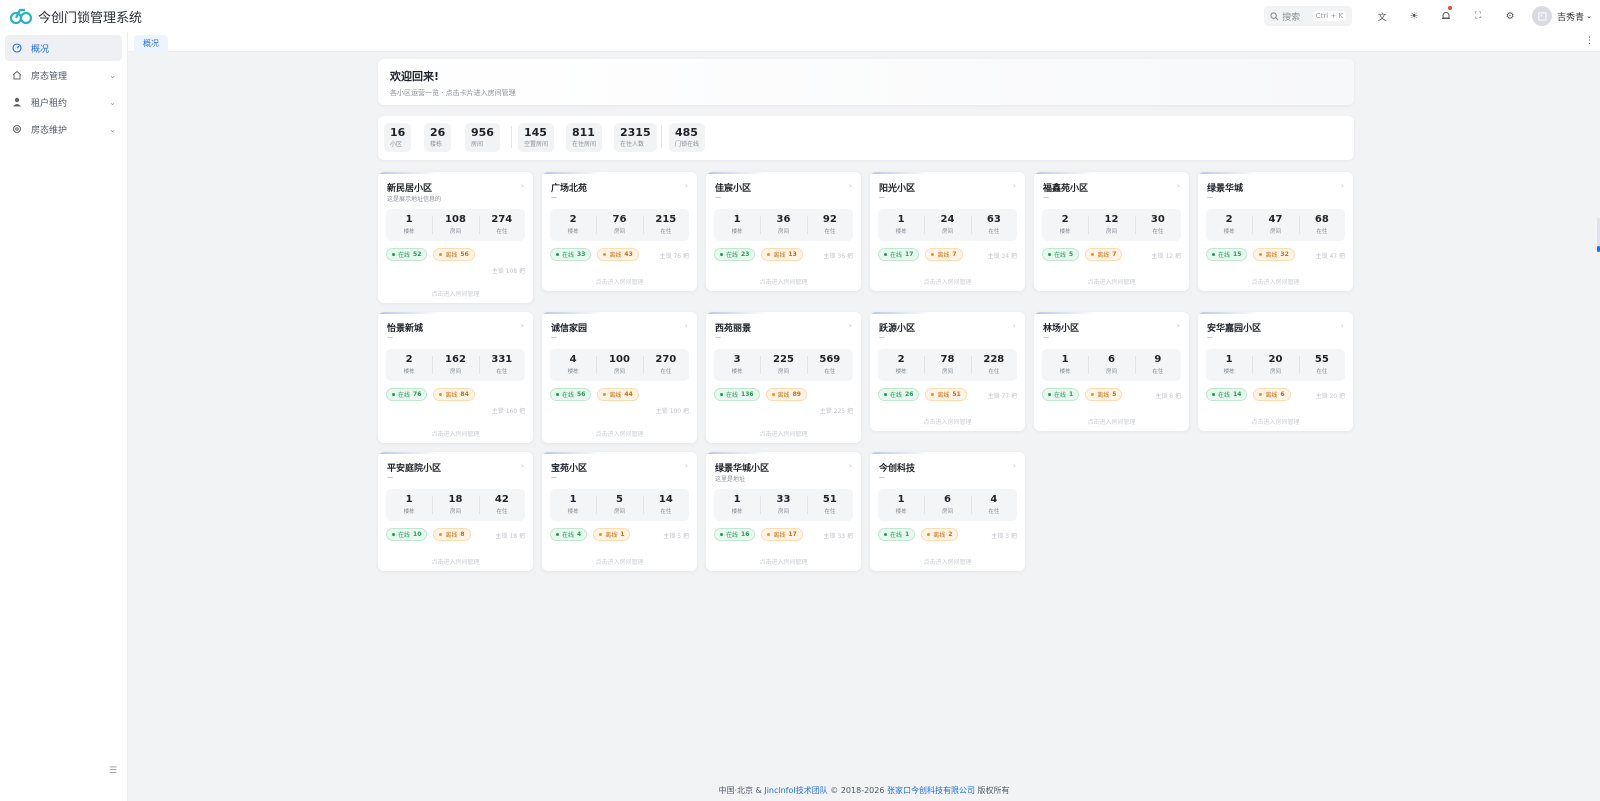 The width and height of the screenshot is (1600, 801). Describe the element at coordinates (783, 434) in the screenshot. I see `card-hint: 点击进入房间管理` at that location.